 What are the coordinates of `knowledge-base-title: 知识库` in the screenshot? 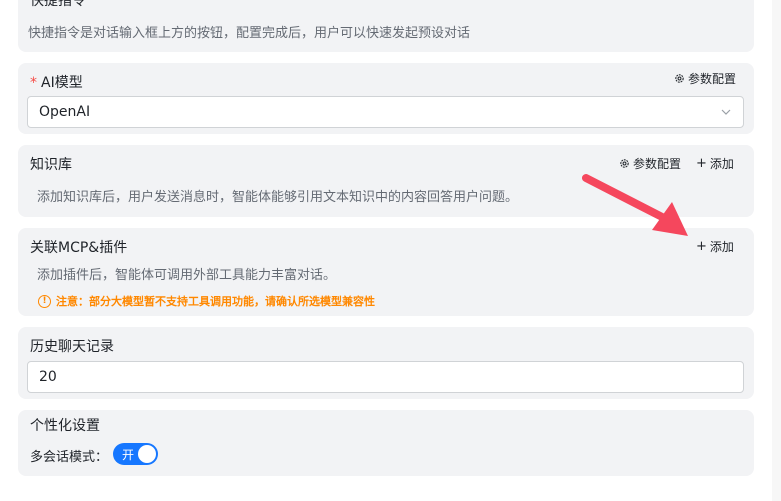 It's located at (51, 165).